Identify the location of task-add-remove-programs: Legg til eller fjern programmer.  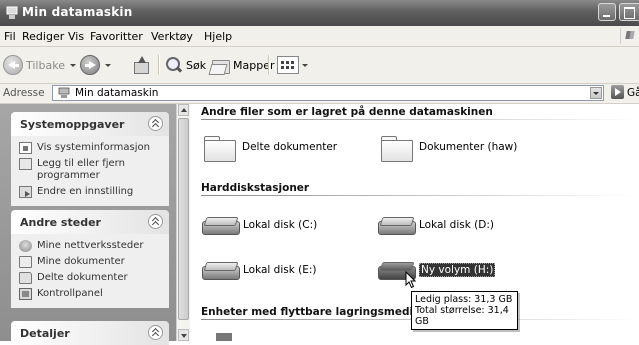
(90, 170).